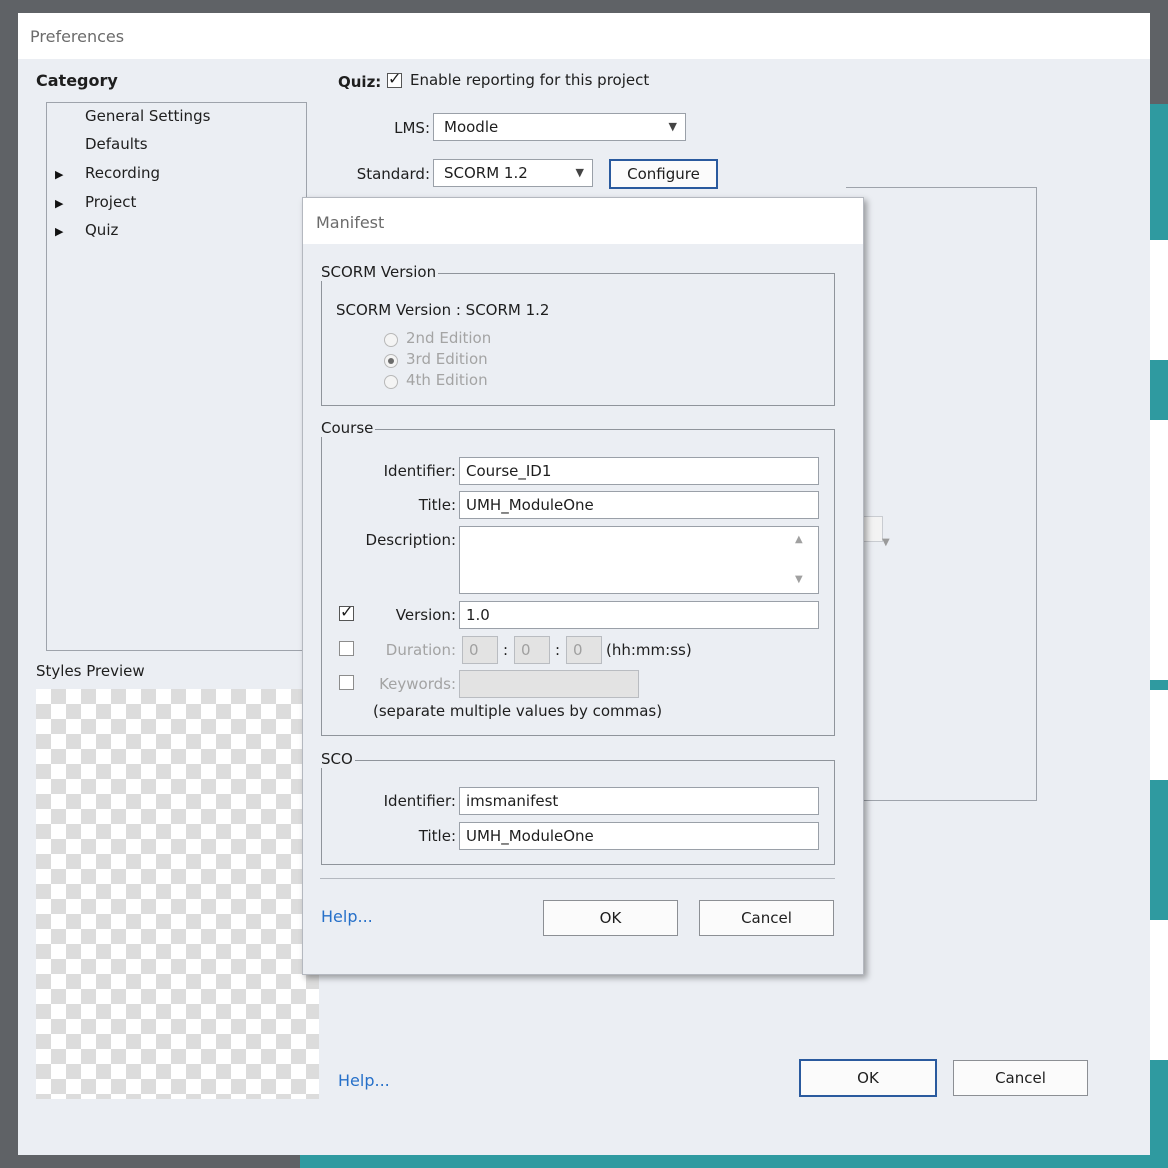 This screenshot has width=1168, height=1168. I want to click on keywords-checkbox, so click(346, 682).